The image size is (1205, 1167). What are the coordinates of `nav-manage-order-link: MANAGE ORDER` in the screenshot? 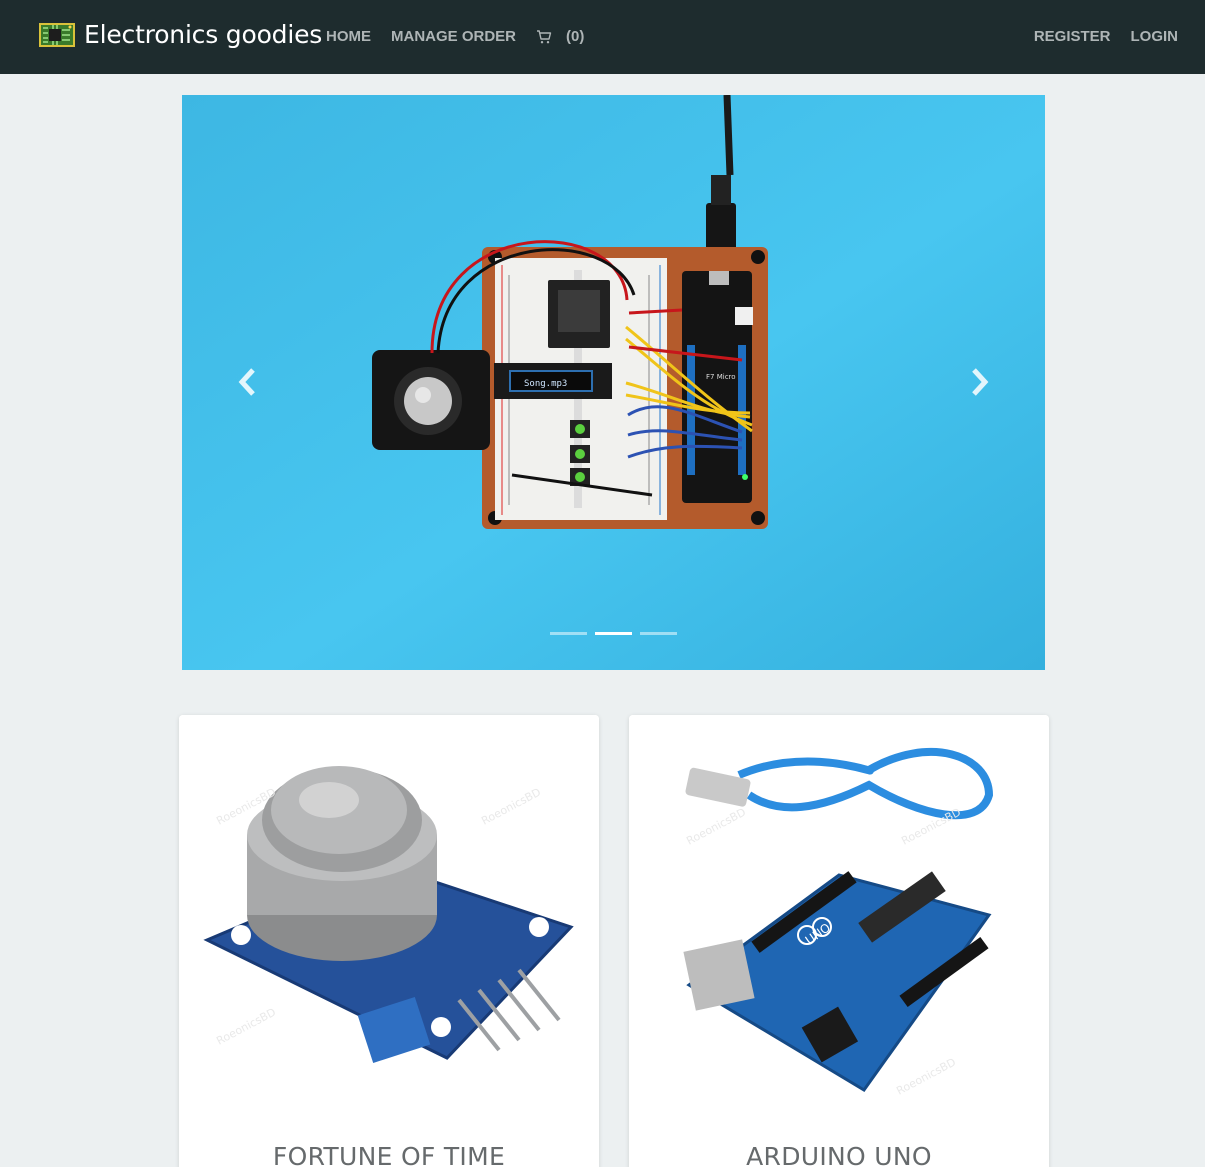 It's located at (453, 37).